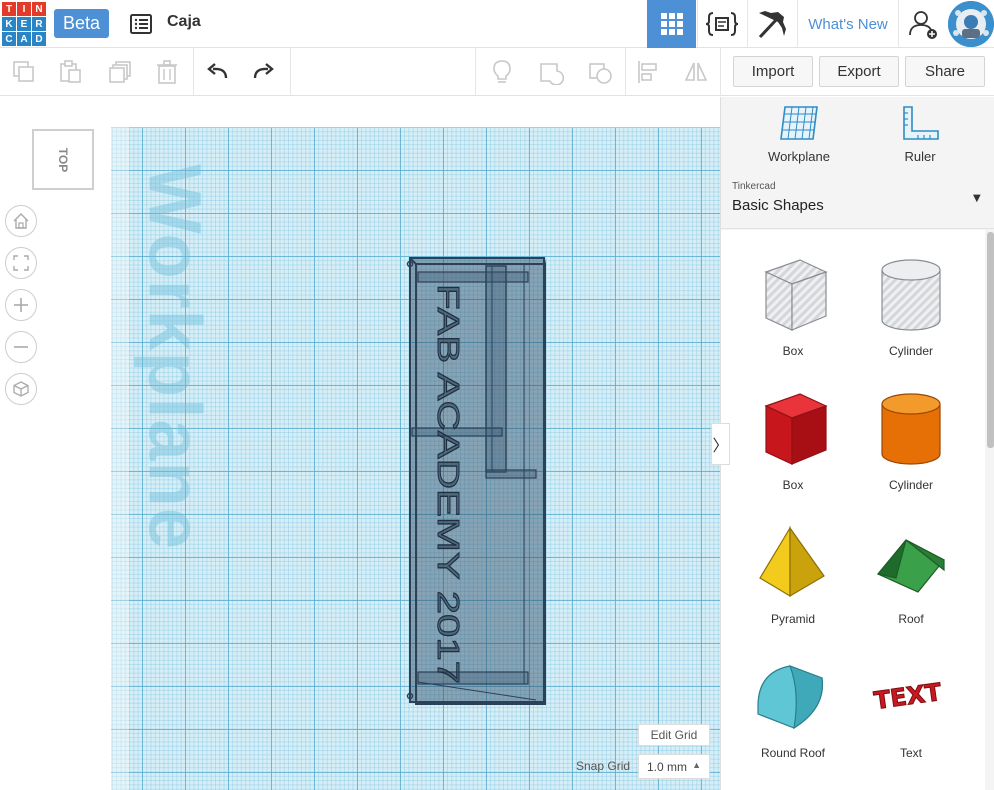 This screenshot has width=994, height=790. Describe the element at coordinates (720, 444) in the screenshot. I see `collapse-panel-button: 〉` at that location.